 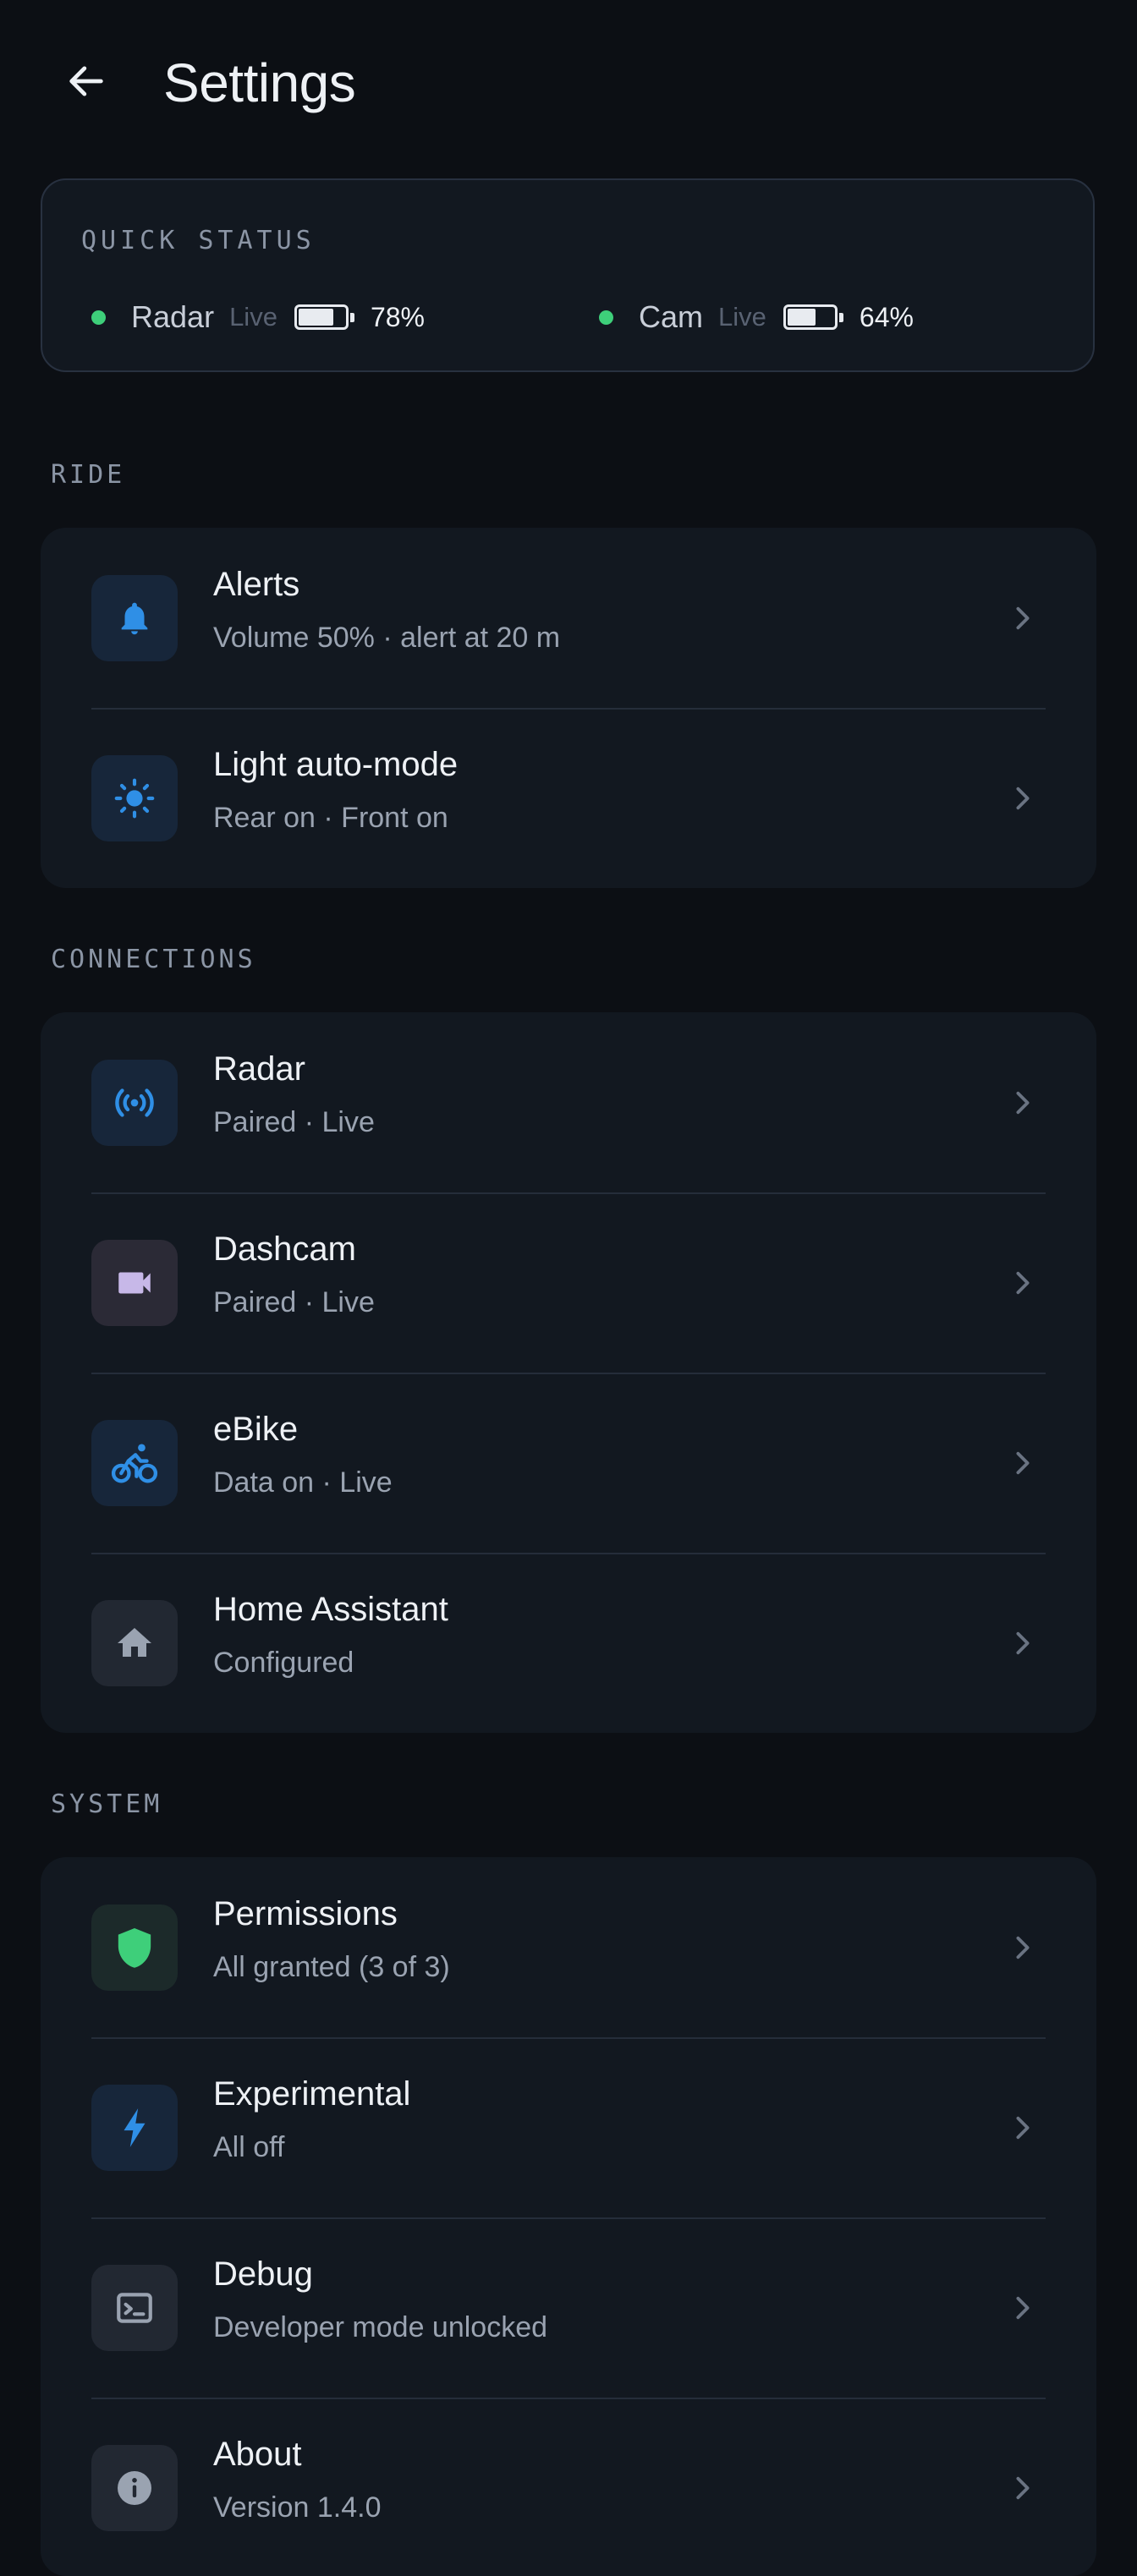 I want to click on settings-row-dashcam: Dashcam Paired · Live, so click(x=568, y=1282).